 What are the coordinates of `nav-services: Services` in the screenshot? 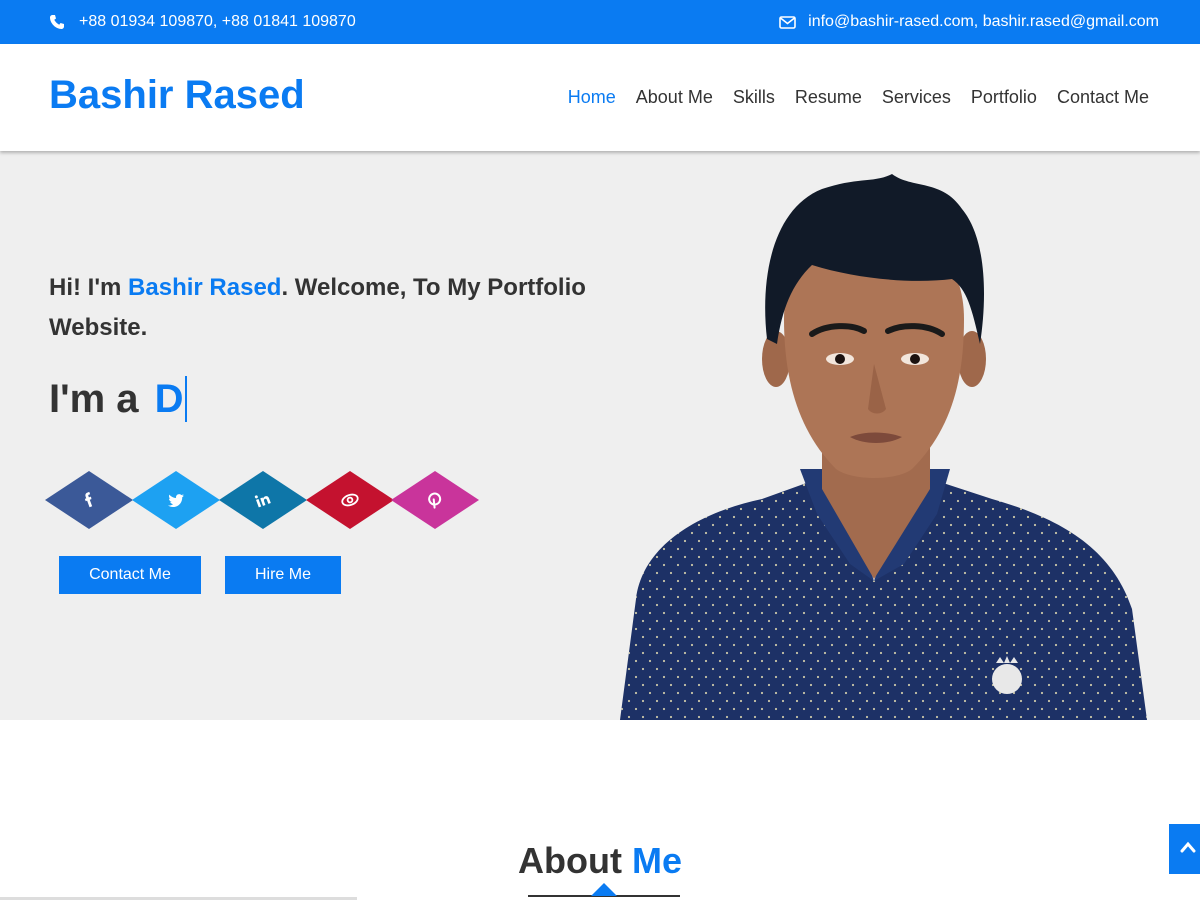 It's located at (916, 97).